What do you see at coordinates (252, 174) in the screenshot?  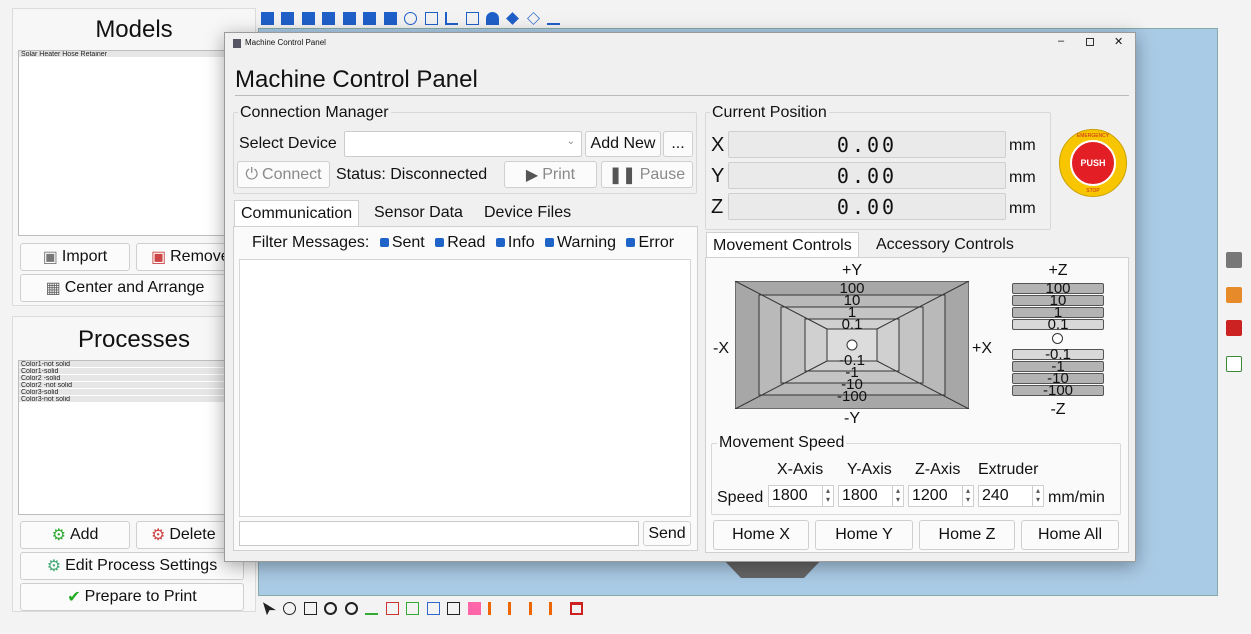 I see `power-icon: ⏻` at bounding box center [252, 174].